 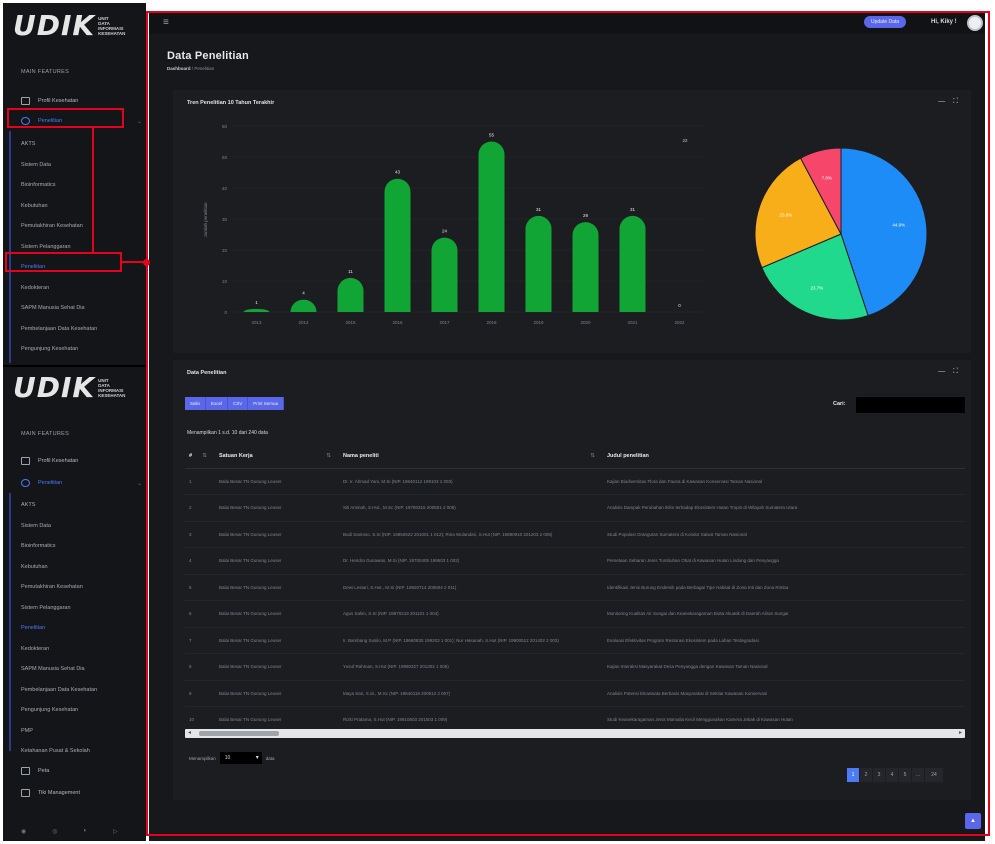 What do you see at coordinates (277, 481) in the screenshot?
I see `table-cell: Balai Besar TN Gunung Leuser` at bounding box center [277, 481].